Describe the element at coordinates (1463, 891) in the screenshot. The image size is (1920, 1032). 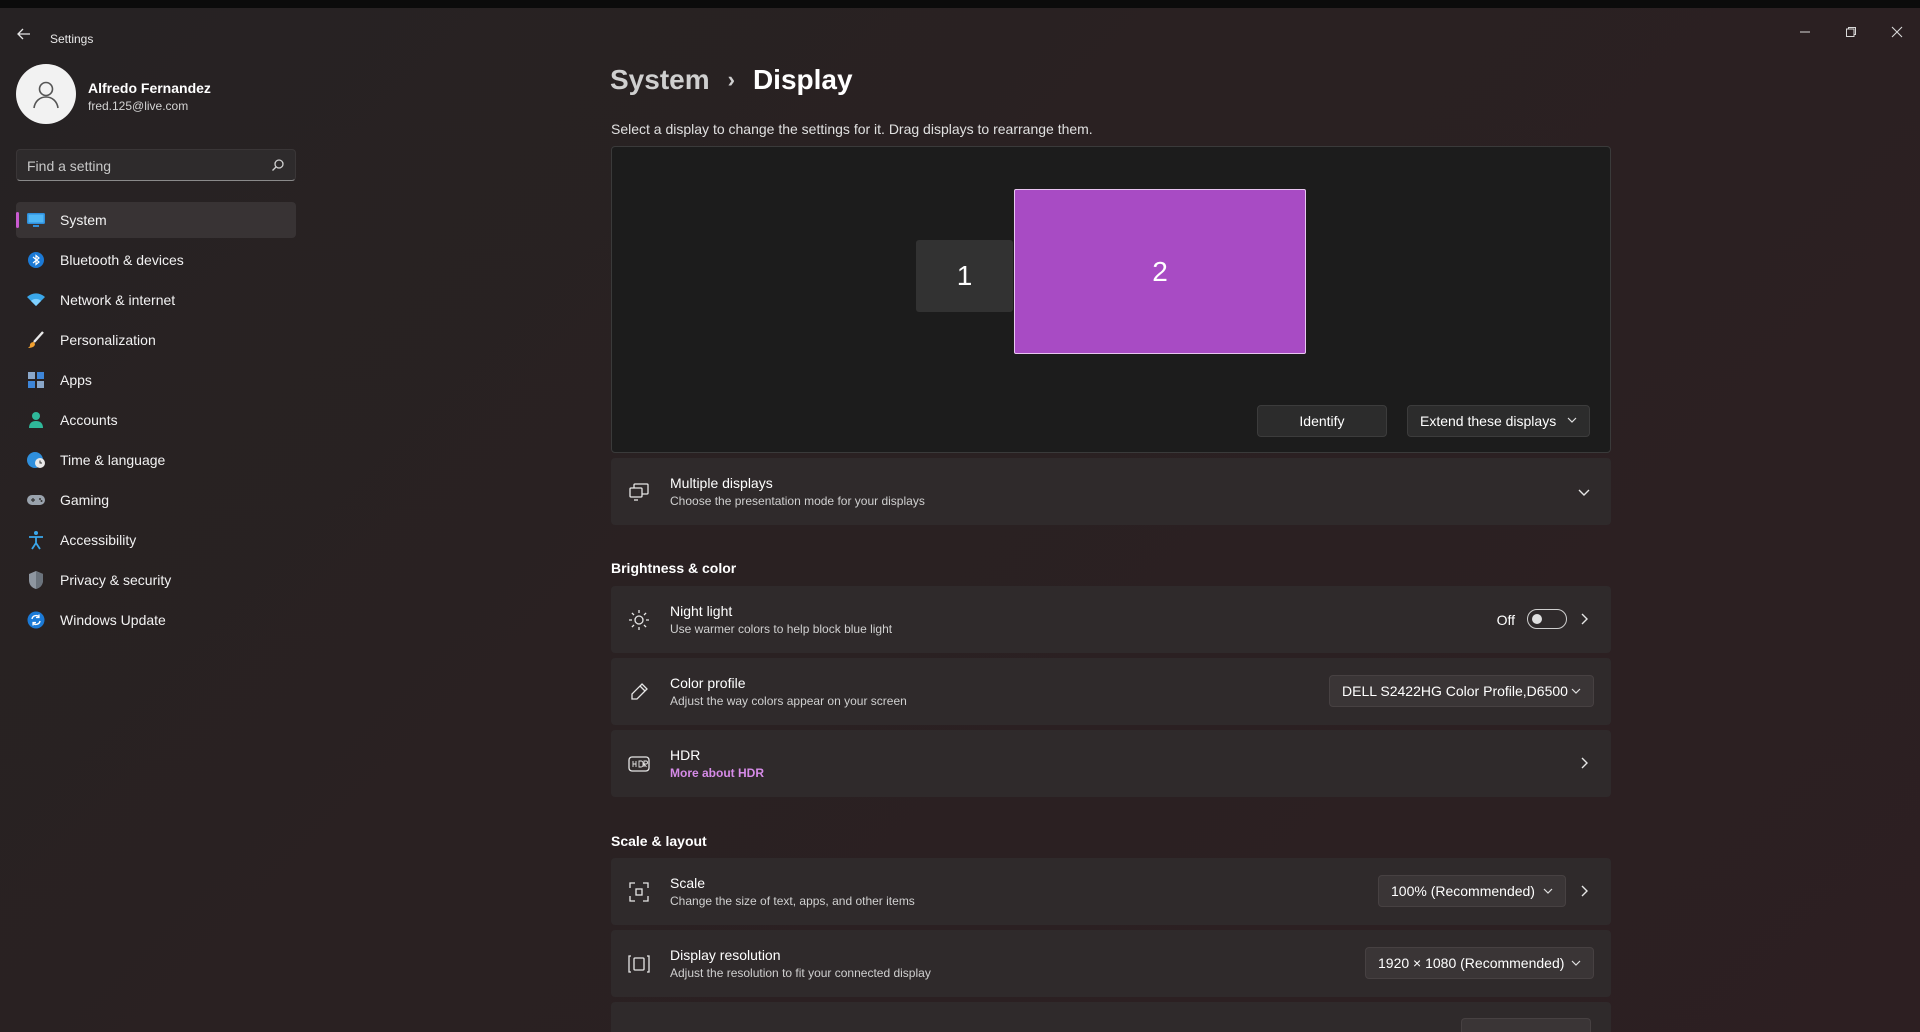
I see `scale-value: 100% (Recommended)` at that location.